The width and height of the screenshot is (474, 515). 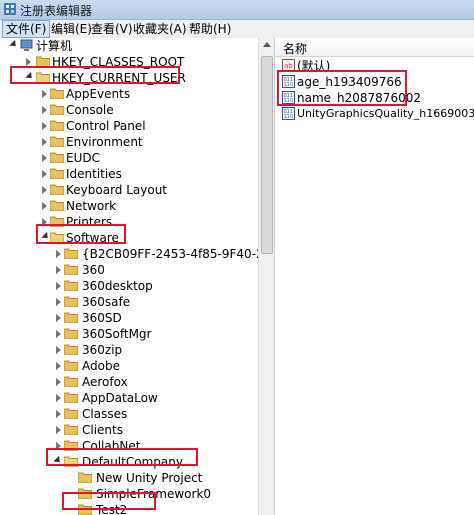 I want to click on tree-item: EUDC, so click(x=129, y=158).